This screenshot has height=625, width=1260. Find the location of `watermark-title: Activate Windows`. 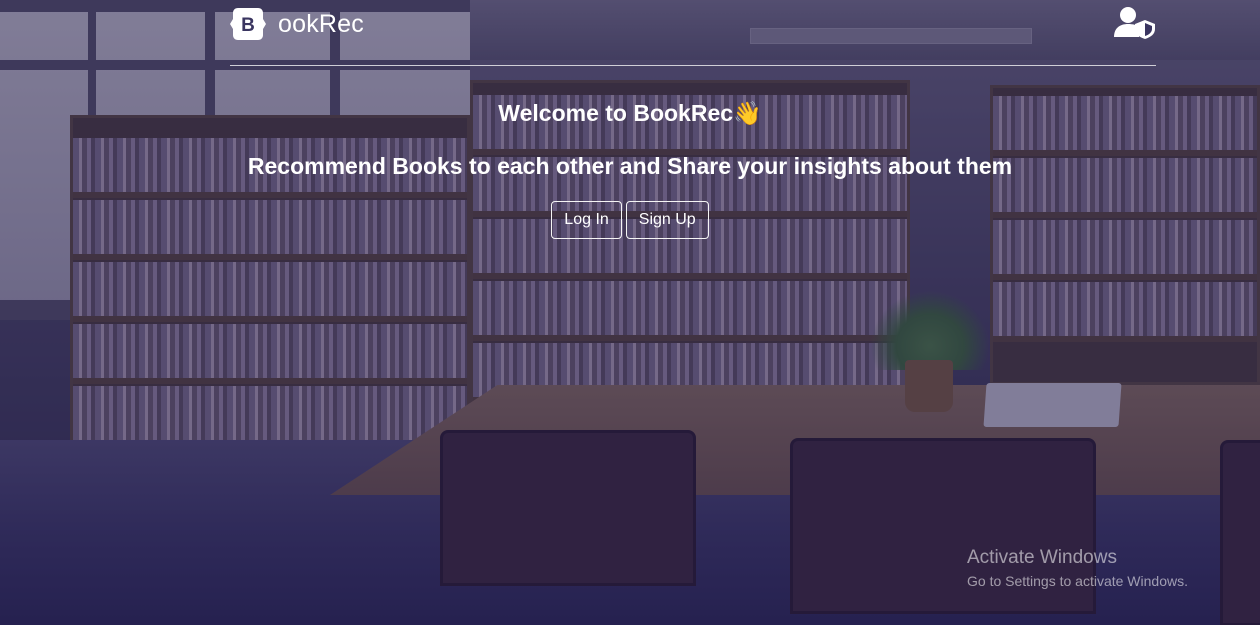

watermark-title: Activate Windows is located at coordinates (1042, 557).